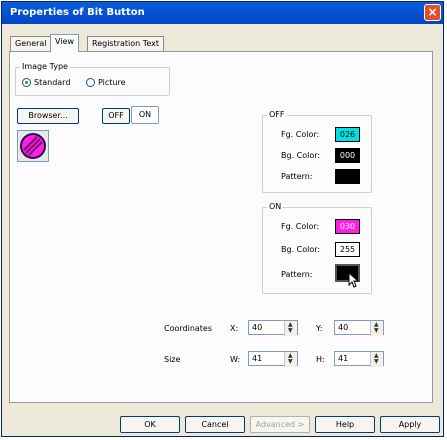 The width and height of the screenshot is (447, 440). What do you see at coordinates (319, 328) in the screenshot?
I see `coord-y-label: Y:` at bounding box center [319, 328].